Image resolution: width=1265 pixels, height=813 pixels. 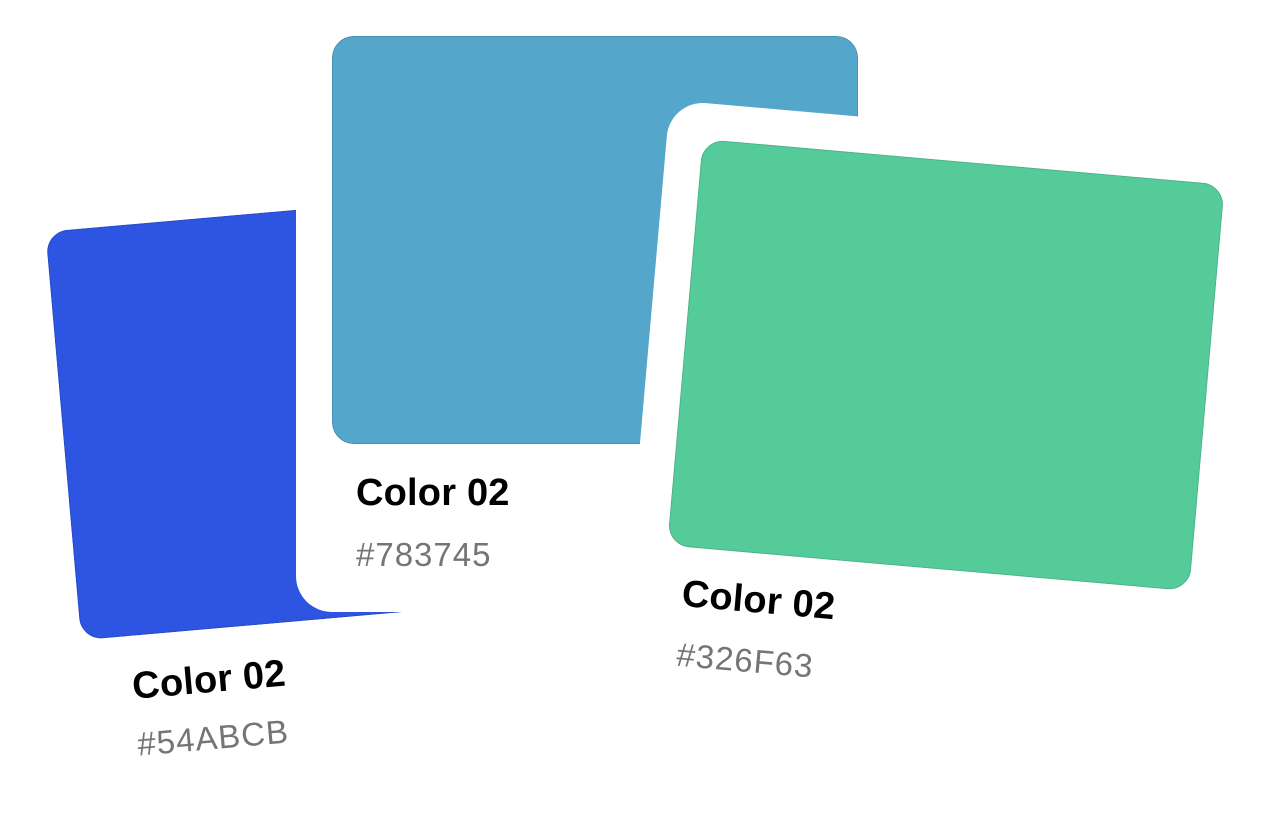 What do you see at coordinates (424, 554) in the screenshot?
I see `color-hex: #783745` at bounding box center [424, 554].